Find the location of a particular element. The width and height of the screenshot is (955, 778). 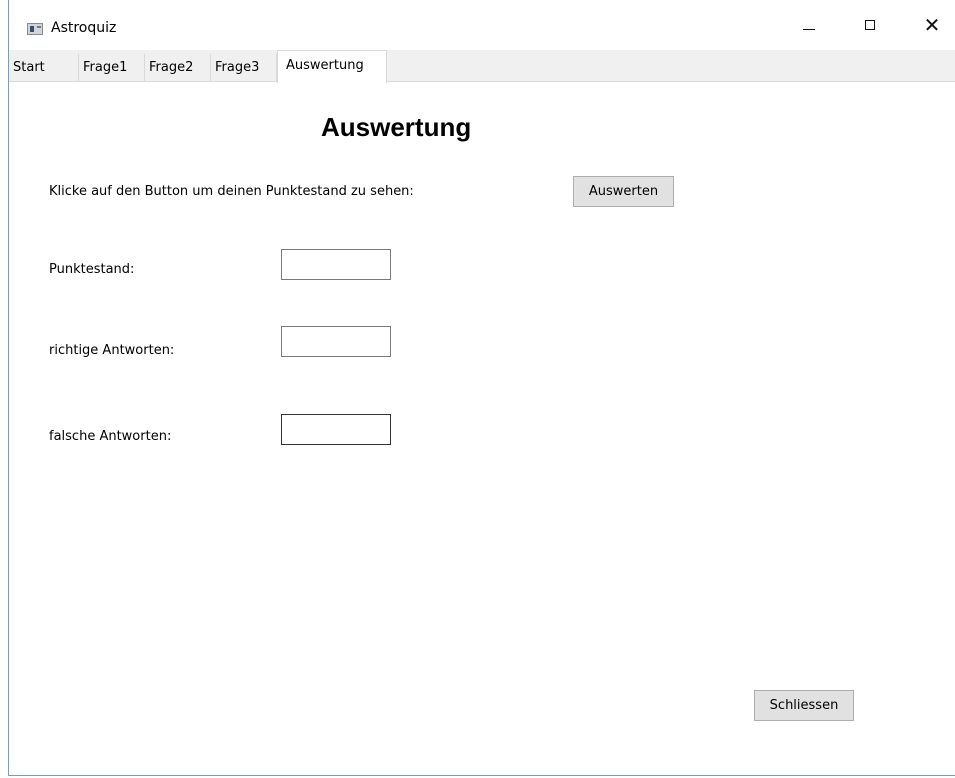

score-label: Punktestand: is located at coordinates (92, 269).